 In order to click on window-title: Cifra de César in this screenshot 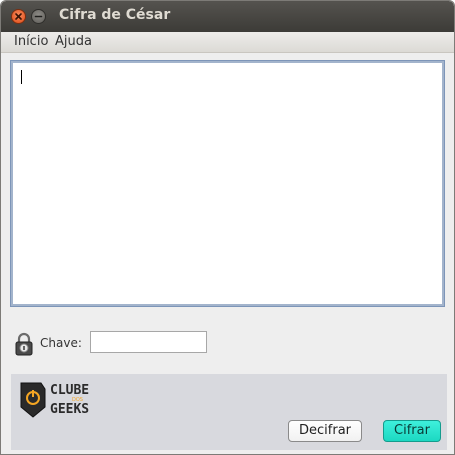, I will do `click(115, 15)`.